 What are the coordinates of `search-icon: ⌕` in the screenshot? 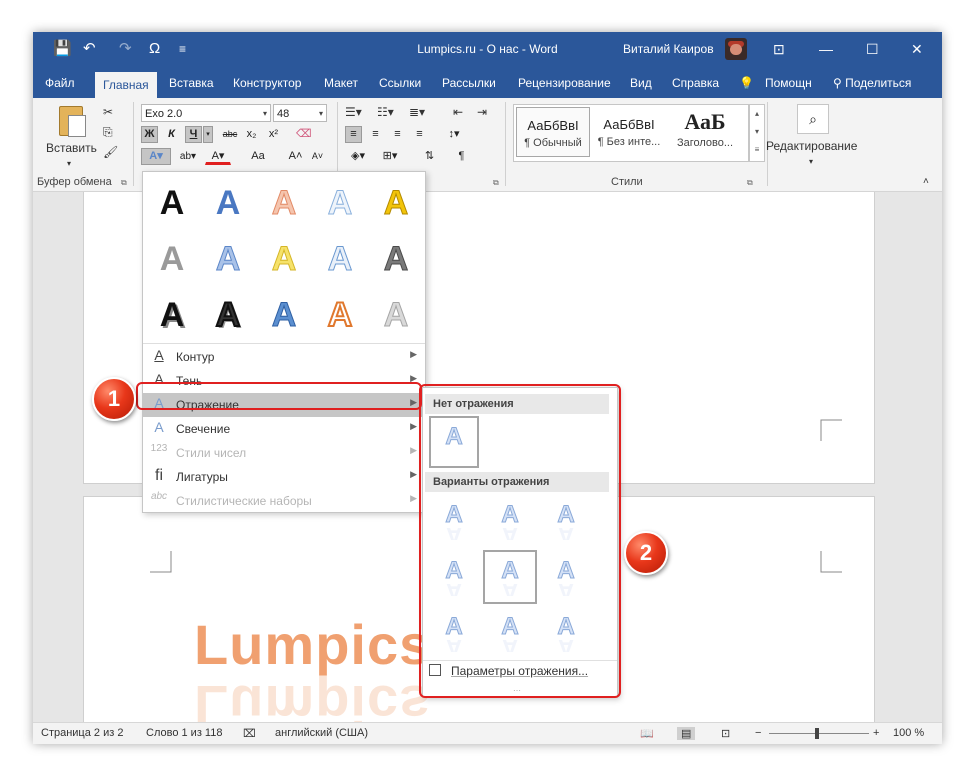 It's located at (813, 119).